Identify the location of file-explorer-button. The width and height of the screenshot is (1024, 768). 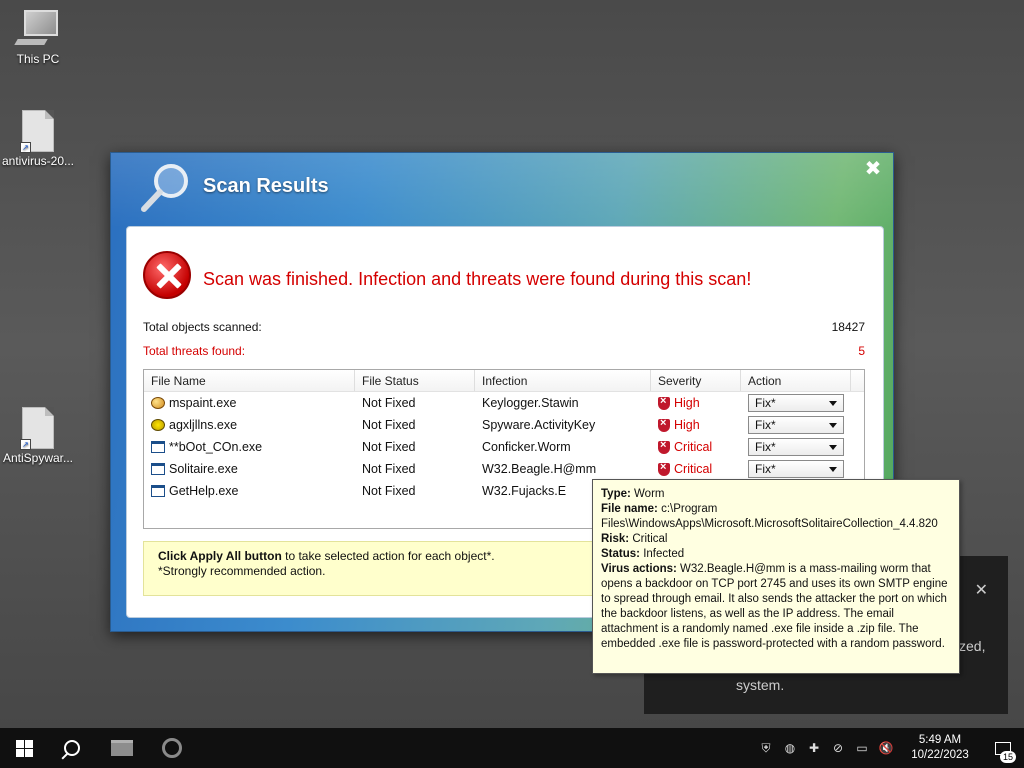
(122, 748).